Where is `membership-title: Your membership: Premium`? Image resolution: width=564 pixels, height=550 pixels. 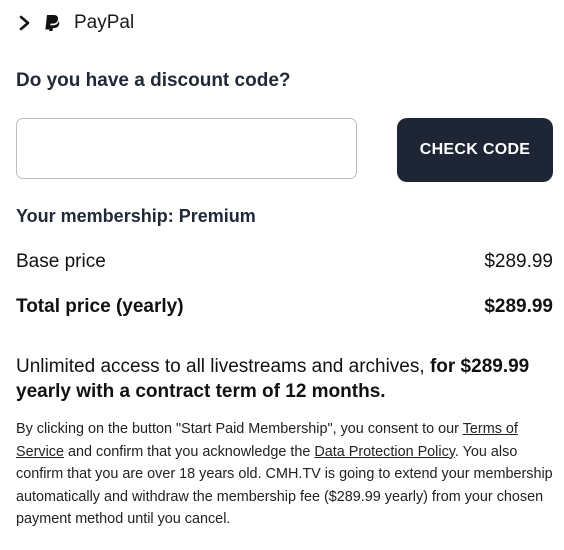
membership-title: Your membership: Premium is located at coordinates (136, 216).